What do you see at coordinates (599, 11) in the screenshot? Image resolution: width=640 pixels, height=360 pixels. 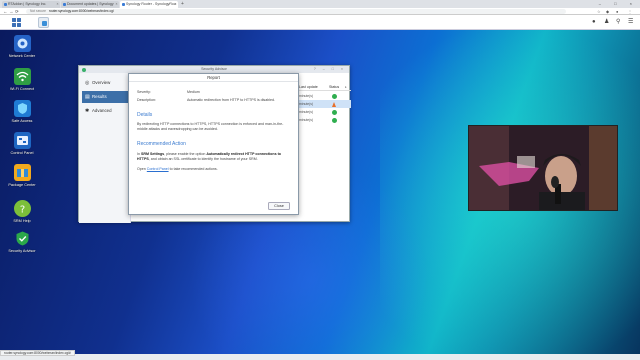 I see `bookmark-star-icon: ☆` at bounding box center [599, 11].